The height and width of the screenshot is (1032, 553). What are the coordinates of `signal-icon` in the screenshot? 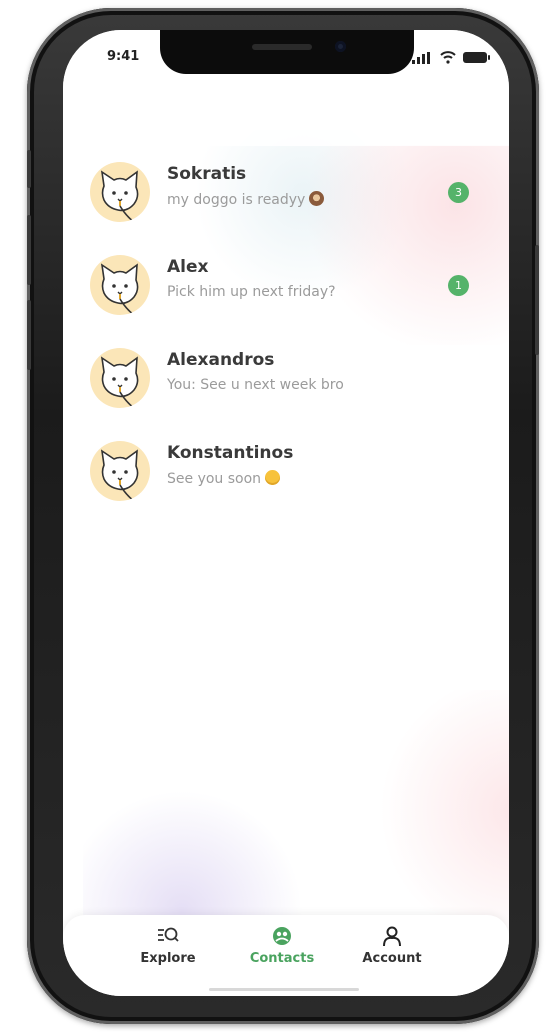 It's located at (421, 58).